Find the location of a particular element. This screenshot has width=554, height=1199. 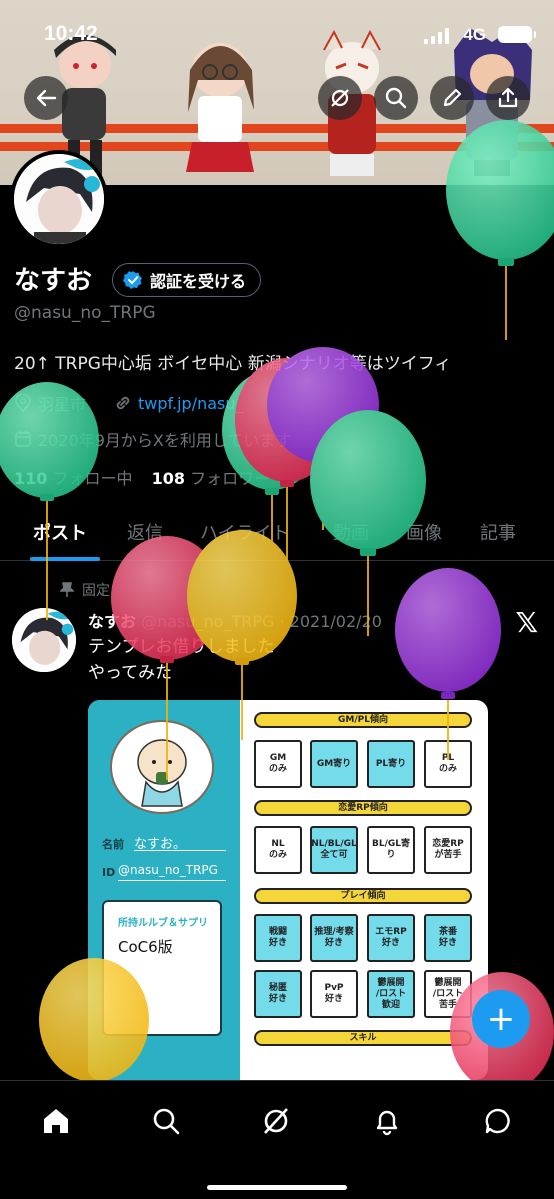

rules-title: 所持ルルブ＆サプリ is located at coordinates (163, 923).